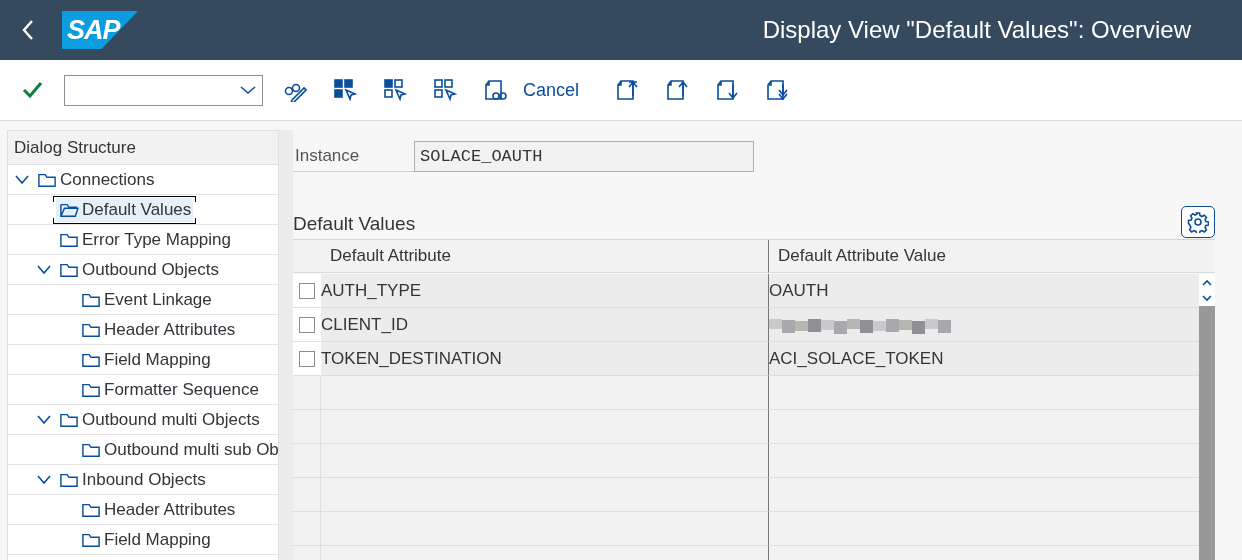  What do you see at coordinates (544, 325) in the screenshot?
I see `table-cell: CLIENT_ID` at bounding box center [544, 325].